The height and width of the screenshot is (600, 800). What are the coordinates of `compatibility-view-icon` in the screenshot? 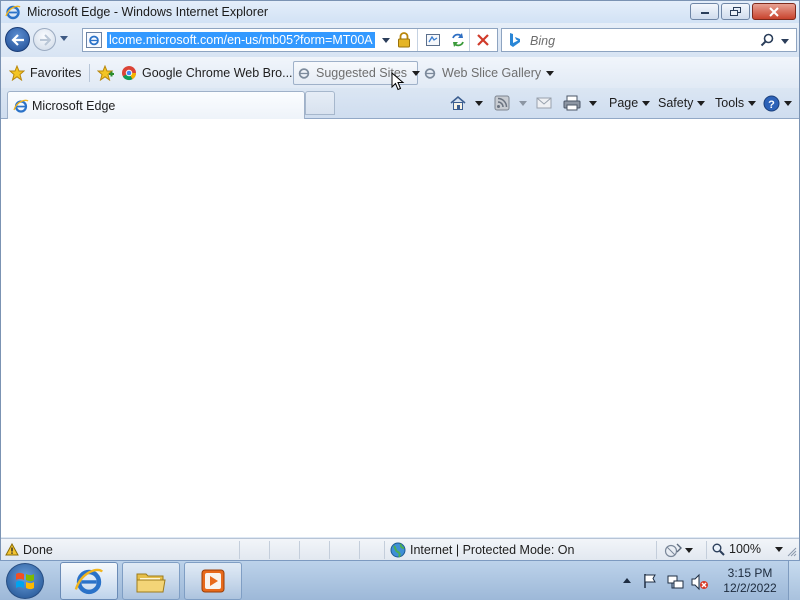 It's located at (433, 40).